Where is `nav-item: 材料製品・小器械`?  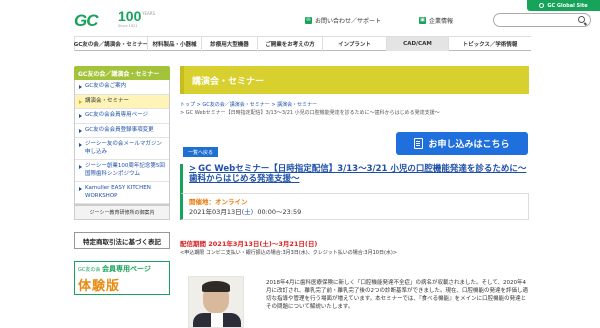
nav-item: 材料製品・小器械 is located at coordinates (174, 44).